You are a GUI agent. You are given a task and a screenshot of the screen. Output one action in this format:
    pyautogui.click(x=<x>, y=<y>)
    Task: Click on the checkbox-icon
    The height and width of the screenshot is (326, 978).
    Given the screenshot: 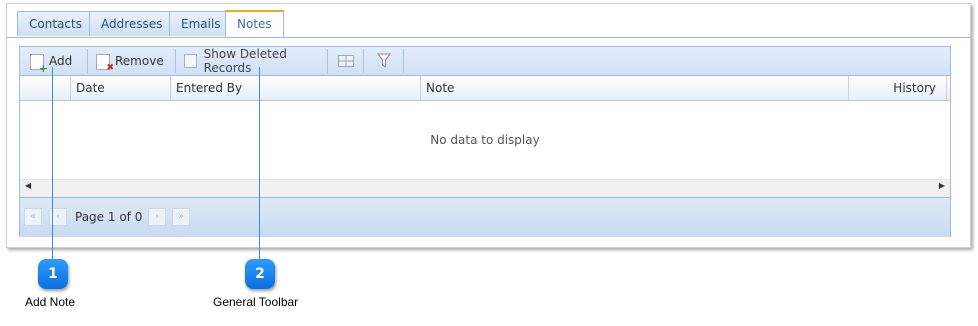 What is the action you would take?
    pyautogui.click(x=190, y=61)
    